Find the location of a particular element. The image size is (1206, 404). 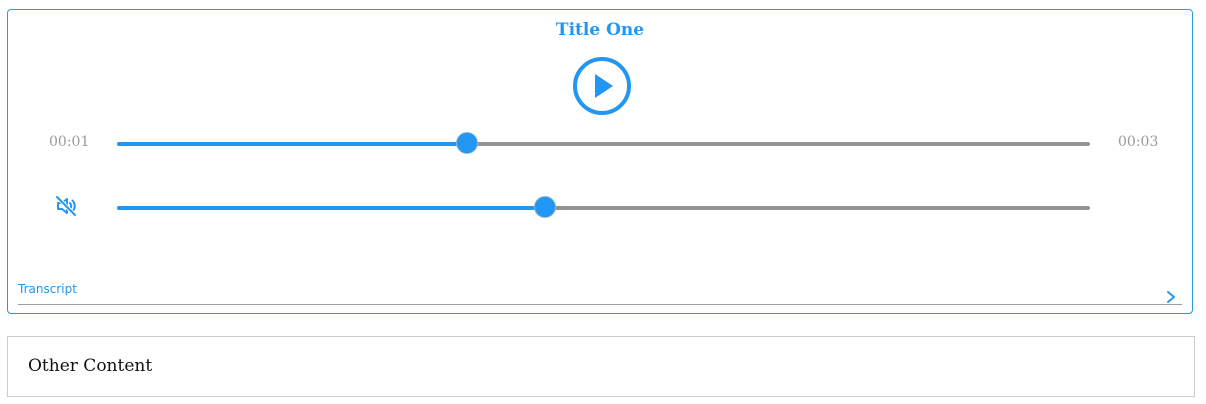

progress-fill is located at coordinates (292, 144).